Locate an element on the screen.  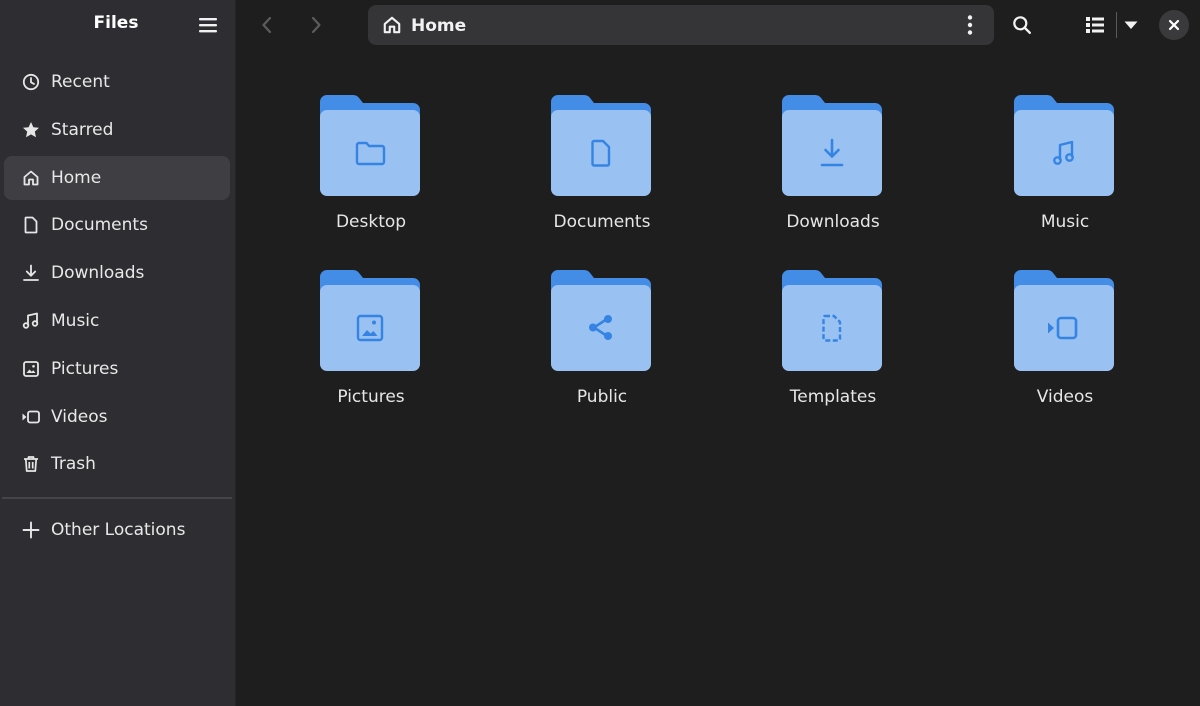
sidebar-item-trash: Trash is located at coordinates (117, 464).